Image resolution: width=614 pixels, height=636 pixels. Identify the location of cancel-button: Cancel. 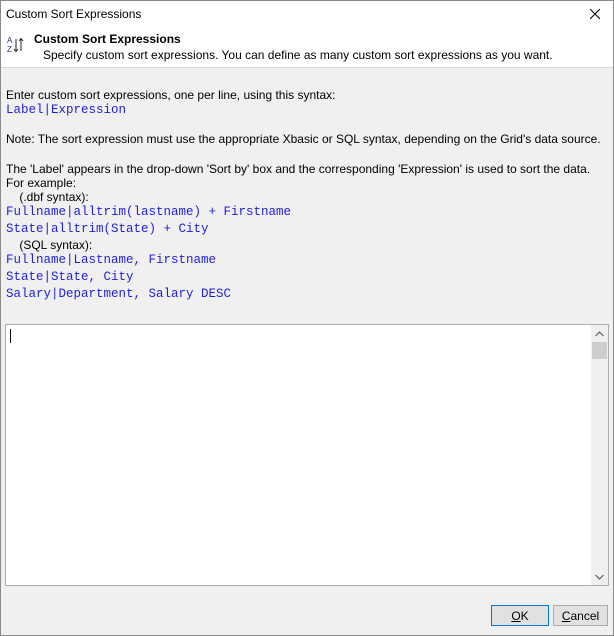
(580, 615).